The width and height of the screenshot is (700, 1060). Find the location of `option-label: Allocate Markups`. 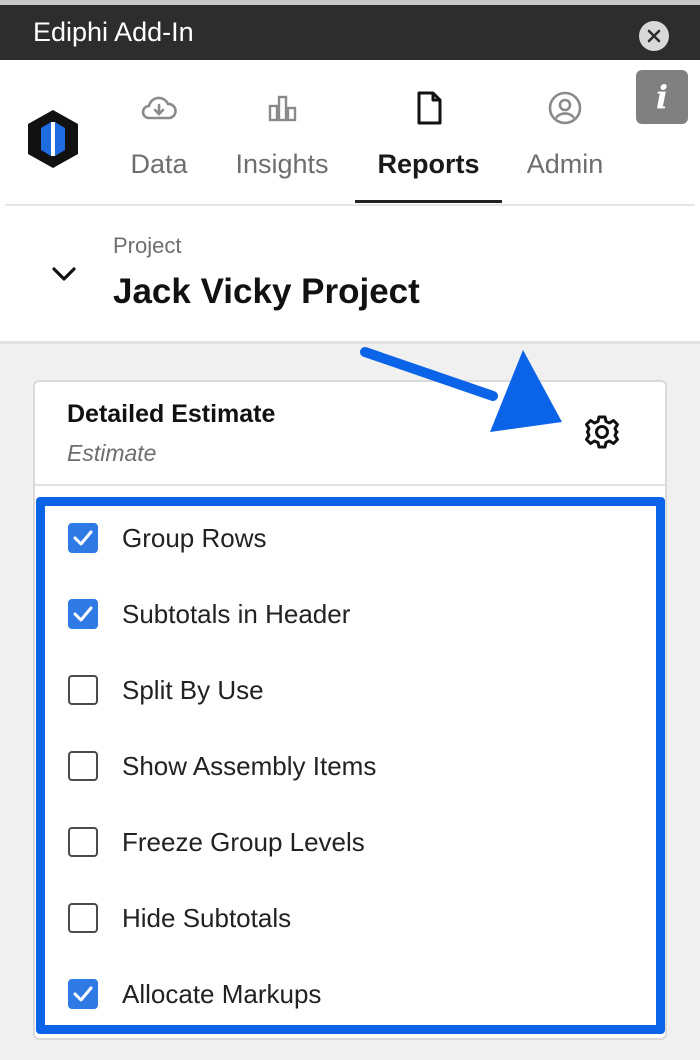

option-label: Allocate Markups is located at coordinates (222, 993).